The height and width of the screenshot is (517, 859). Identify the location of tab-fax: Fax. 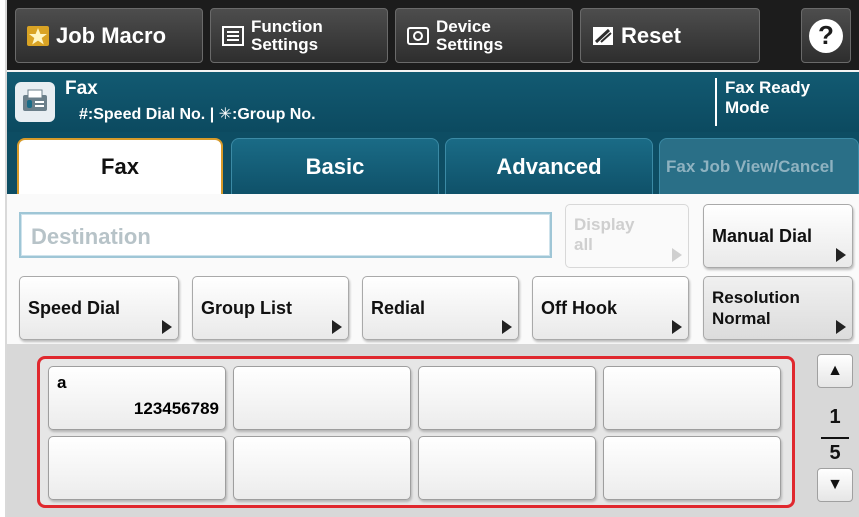
(120, 166).